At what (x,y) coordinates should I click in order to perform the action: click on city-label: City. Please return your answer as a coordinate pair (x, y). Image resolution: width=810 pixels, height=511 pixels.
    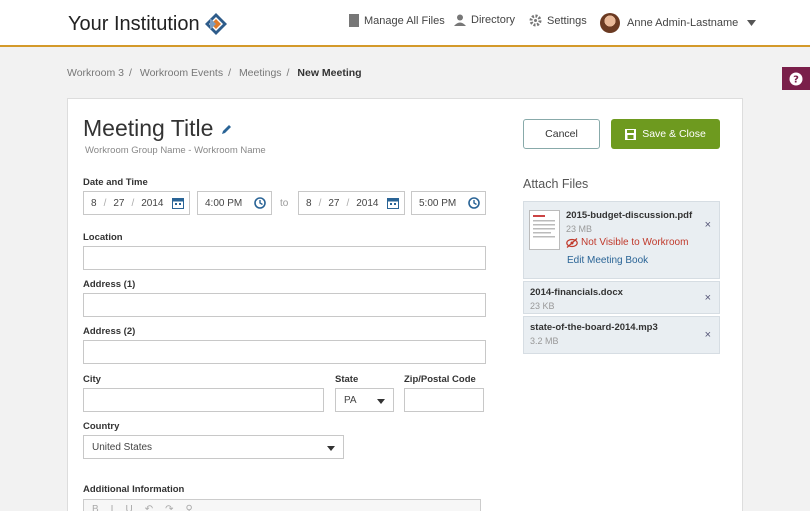
    Looking at the image, I should click on (92, 379).